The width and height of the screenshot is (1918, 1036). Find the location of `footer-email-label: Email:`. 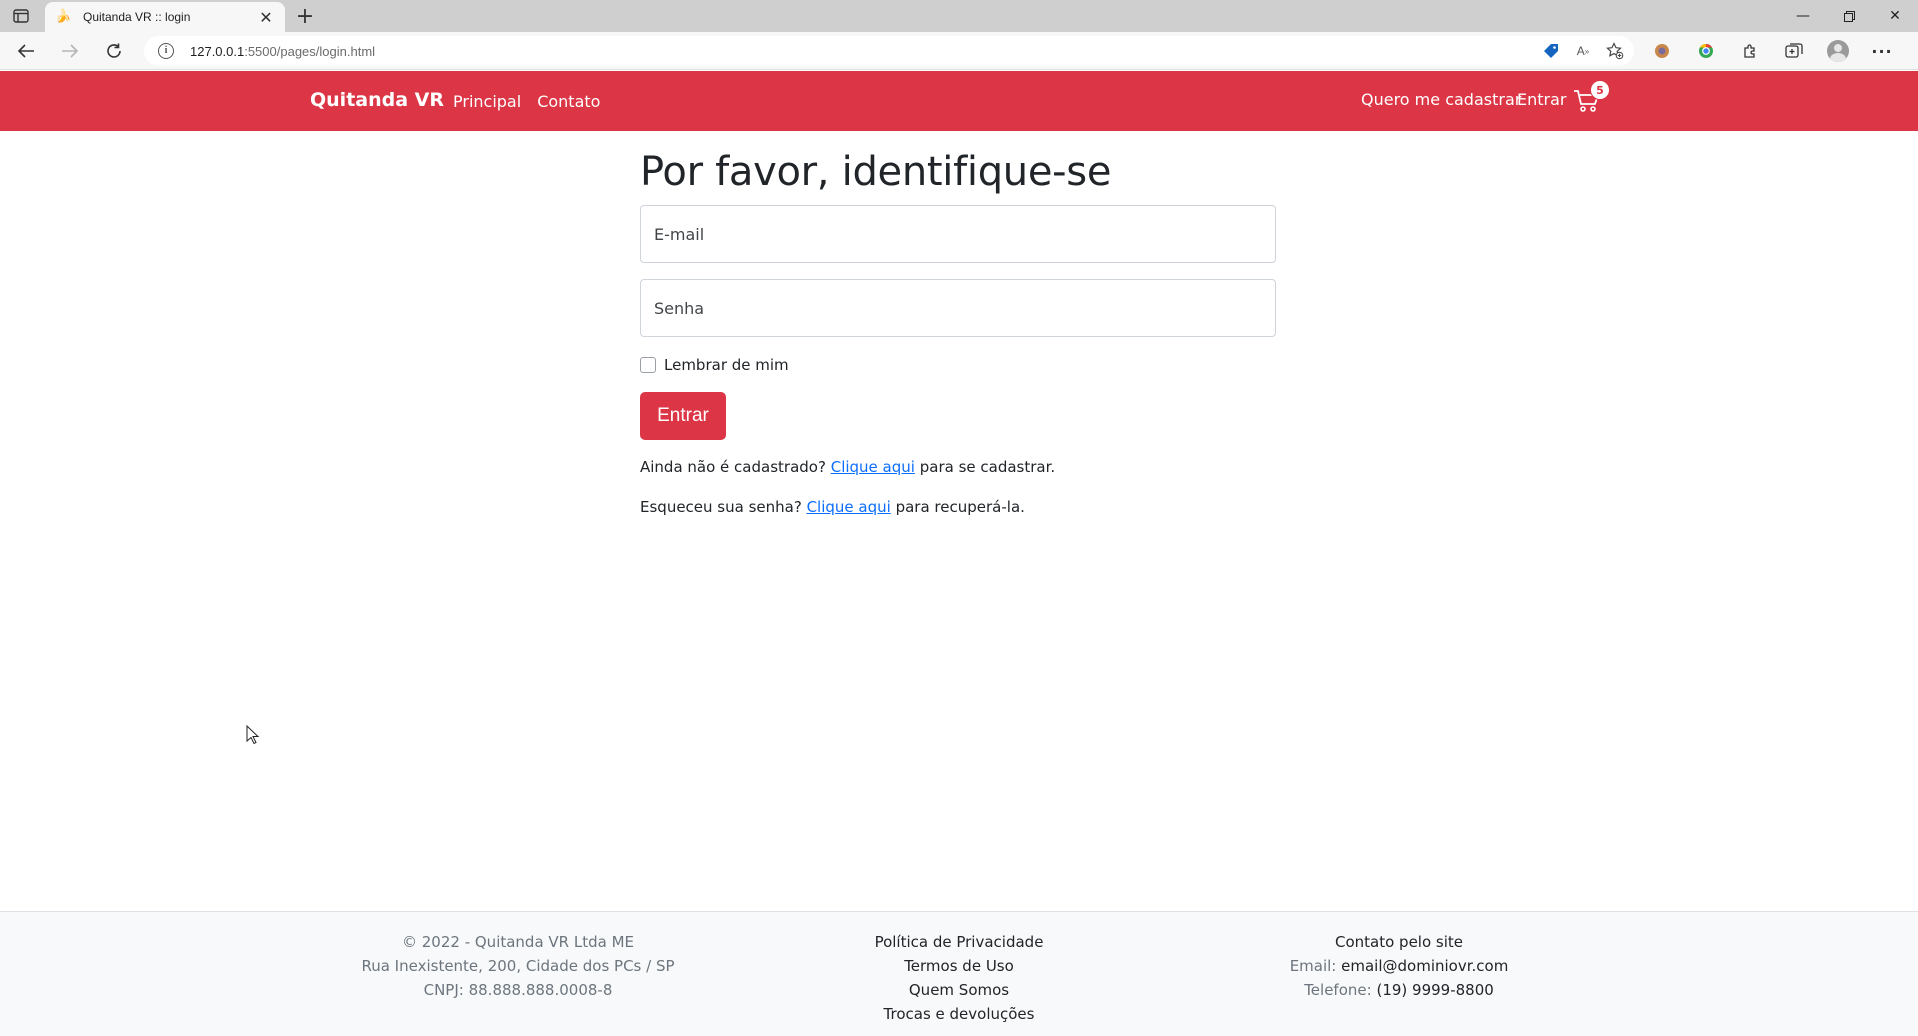

footer-email-label: Email: is located at coordinates (1313, 966).